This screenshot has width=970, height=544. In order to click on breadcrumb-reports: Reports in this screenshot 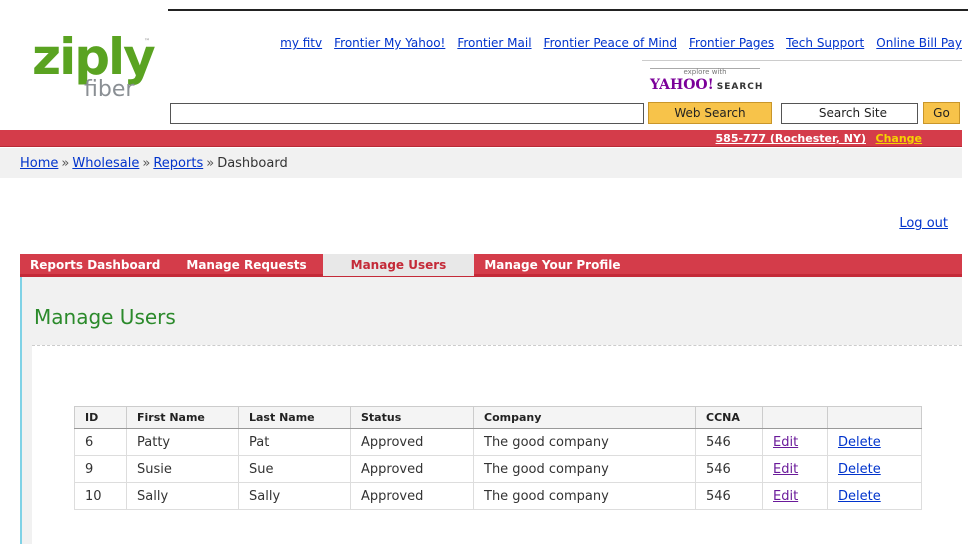, I will do `click(178, 163)`.